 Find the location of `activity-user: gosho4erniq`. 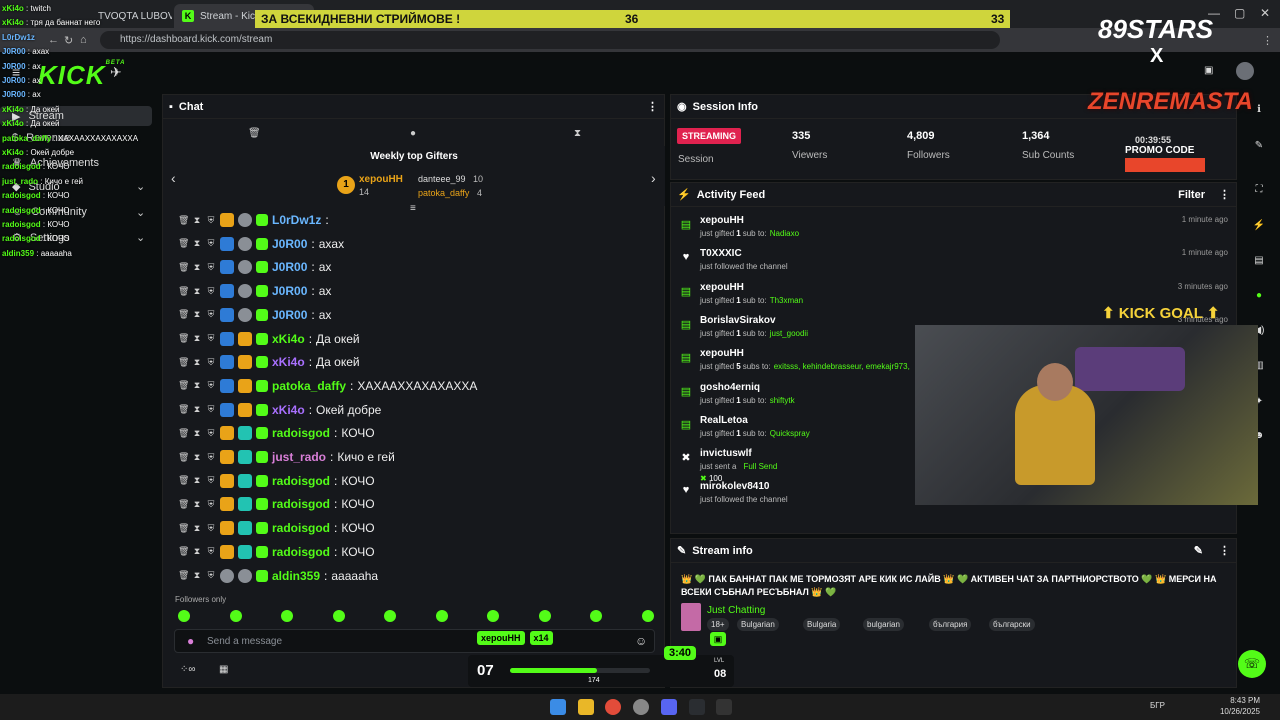

activity-user: gosho4erniq is located at coordinates (747, 387).